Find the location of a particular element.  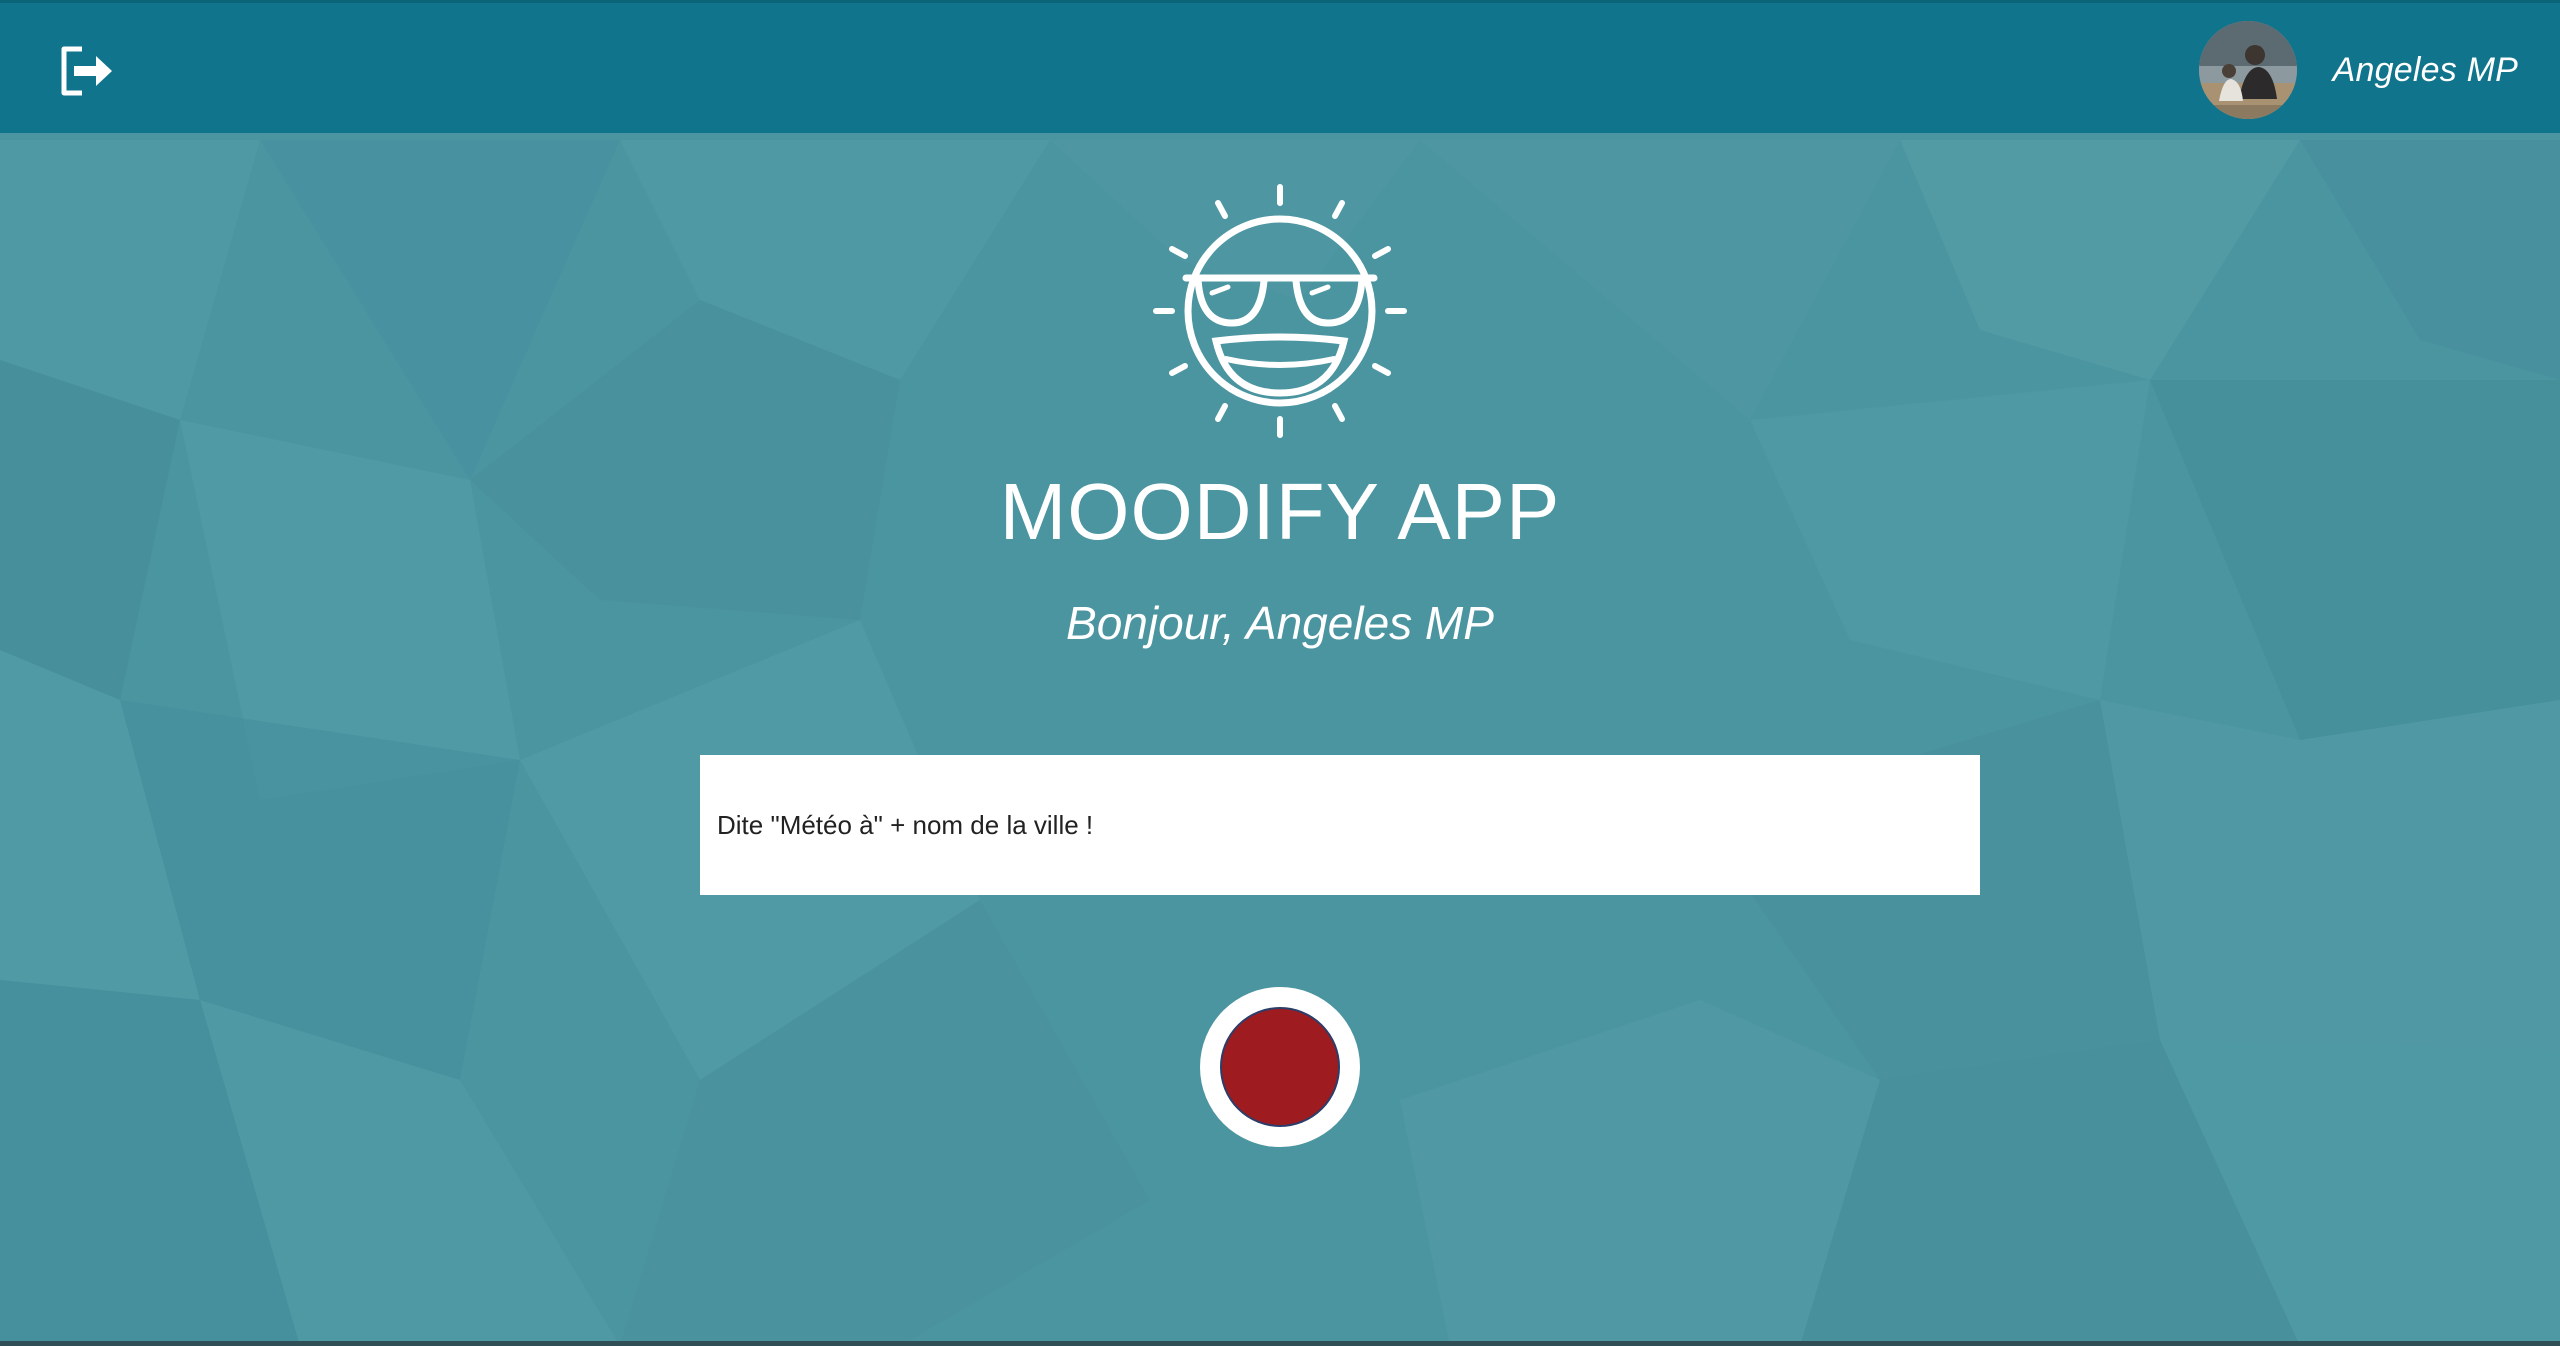

record-icon is located at coordinates (1280, 1067).